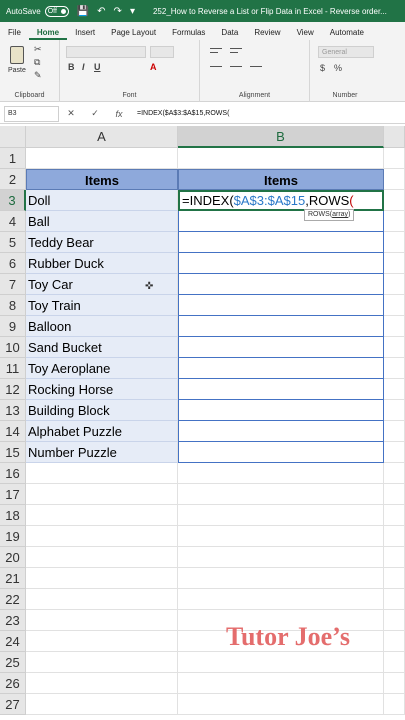  What do you see at coordinates (17, 70) in the screenshot?
I see `paste-button-label: Paste` at bounding box center [17, 70].